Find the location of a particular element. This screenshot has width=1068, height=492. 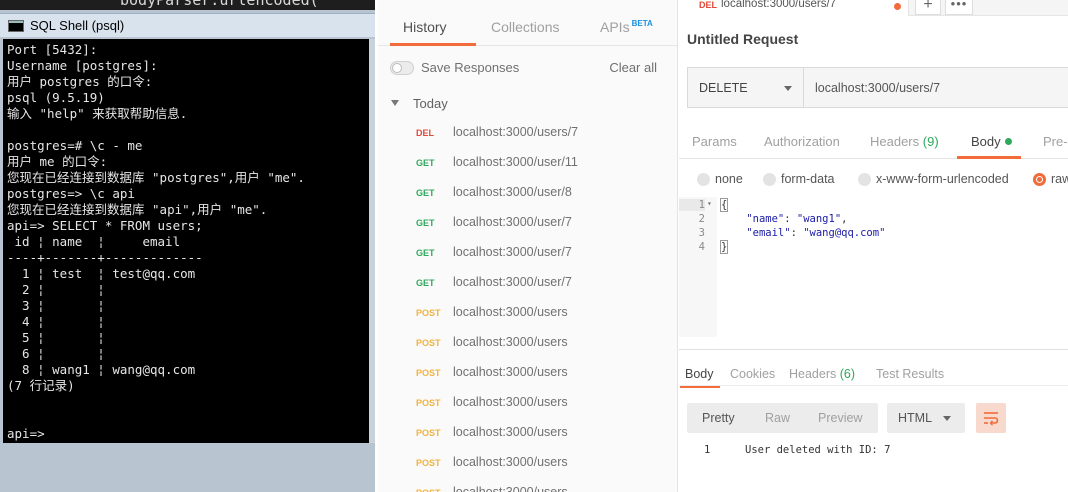

line-number: 2 is located at coordinates (701, 219).